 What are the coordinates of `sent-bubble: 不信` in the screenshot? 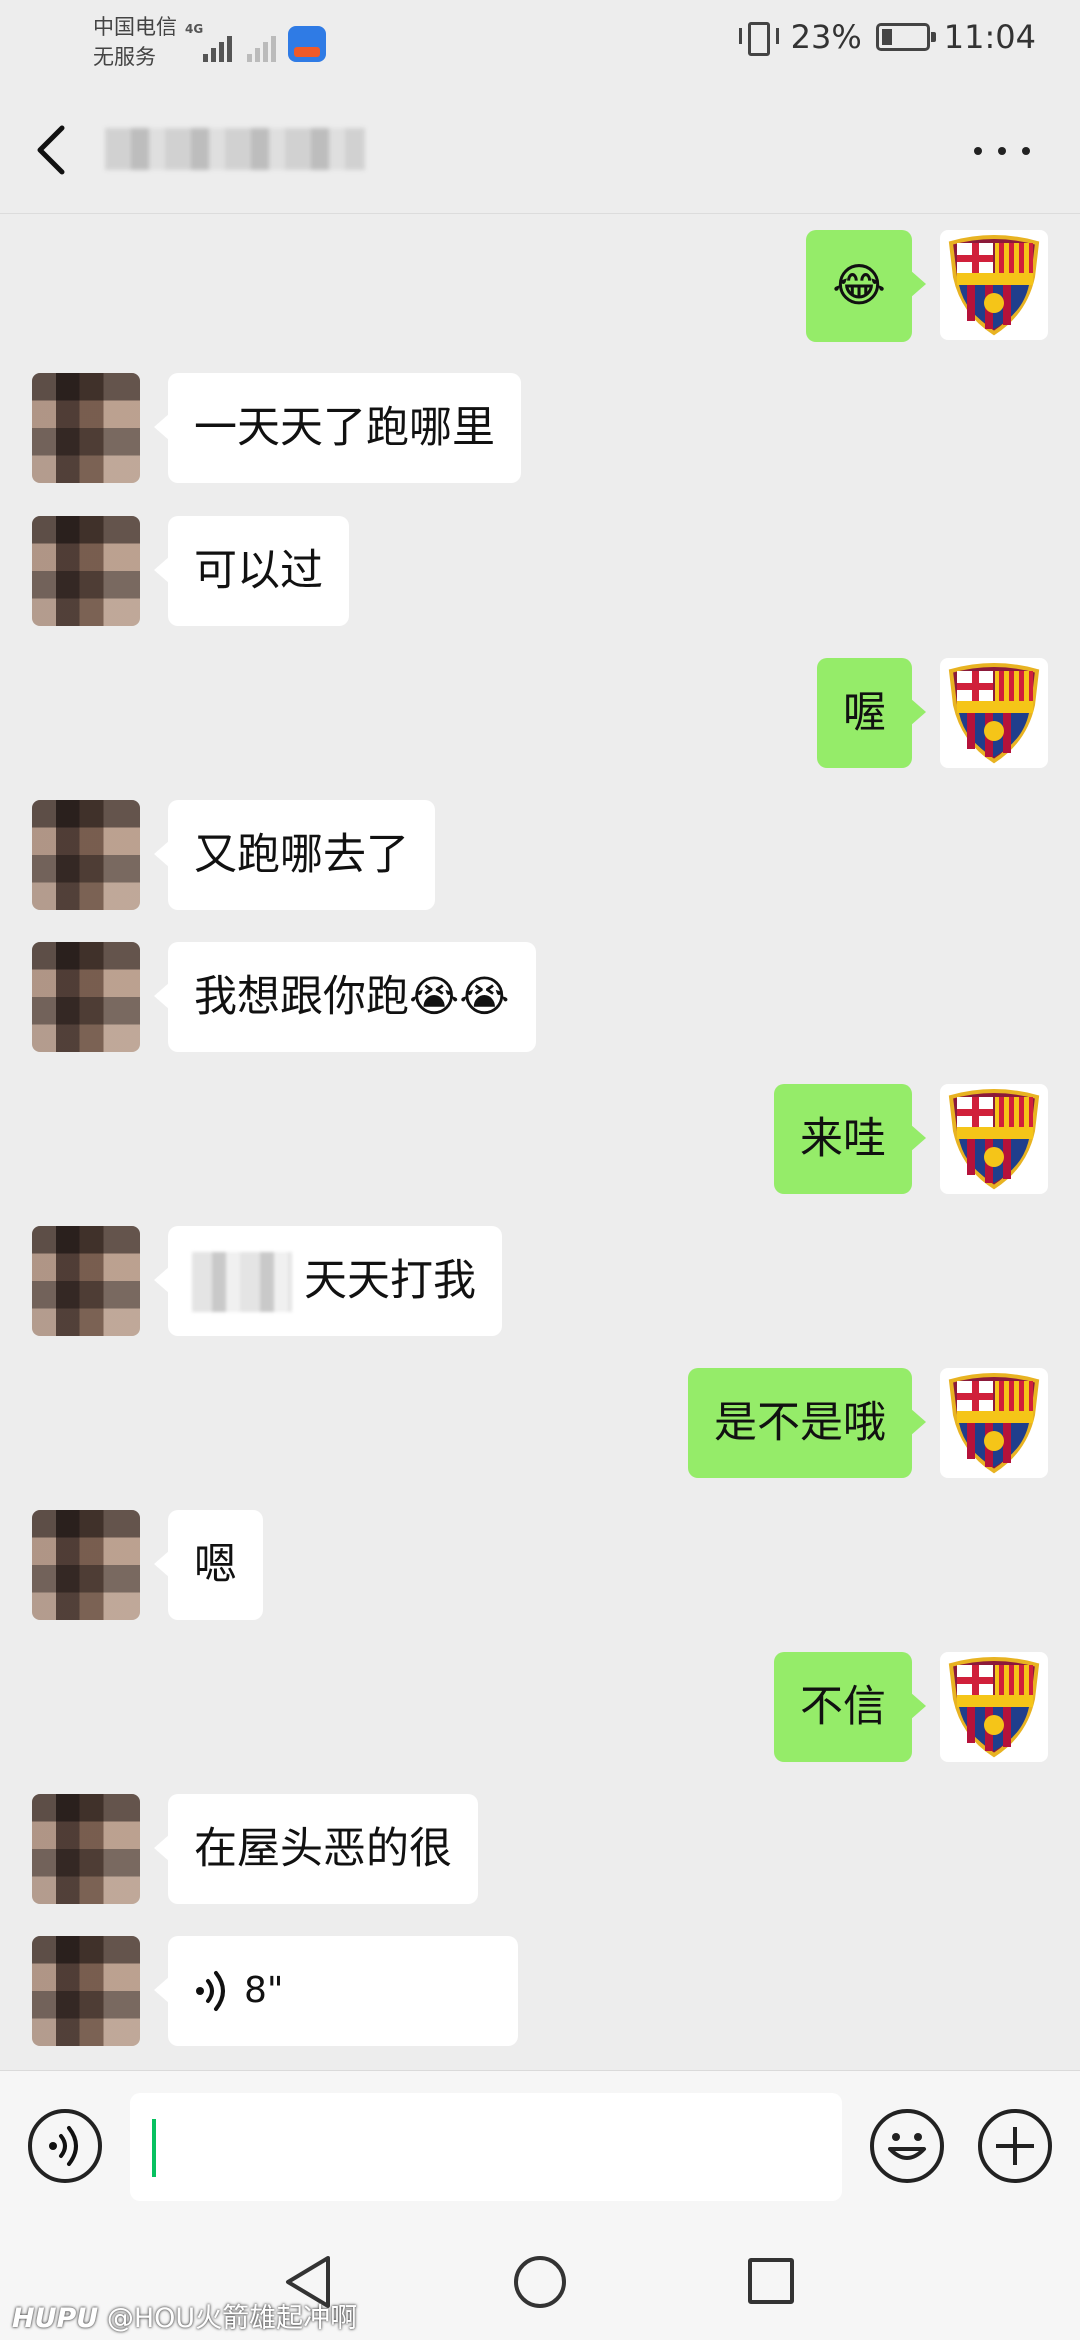 It's located at (850, 1707).